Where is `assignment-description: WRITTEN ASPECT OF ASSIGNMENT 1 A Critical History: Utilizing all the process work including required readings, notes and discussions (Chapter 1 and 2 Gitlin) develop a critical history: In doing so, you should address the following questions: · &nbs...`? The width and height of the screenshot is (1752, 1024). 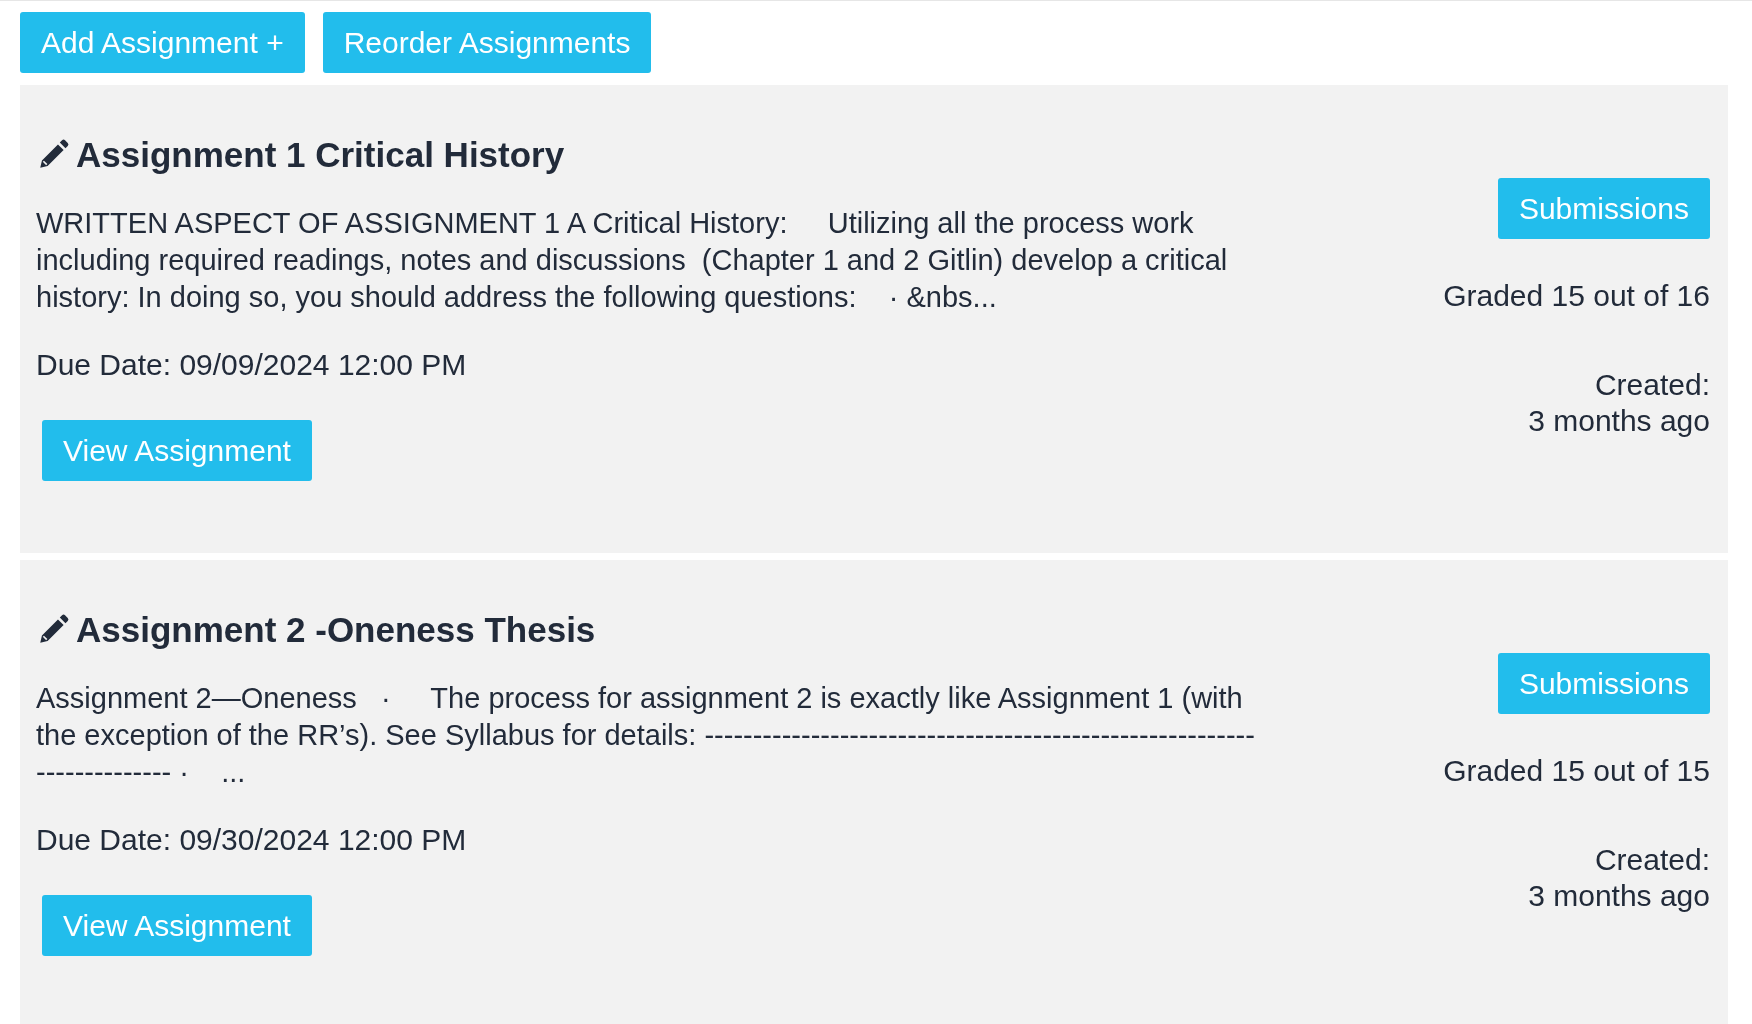
assignment-description: WRITTEN ASPECT OF ASSIGNMENT 1 A Critical History: Utilizing all the process work including required readings, notes and discussions (Chapter 1 and 2 Gitlin) develop a critical history: In doing so, you should address the following questions: · &nbs... is located at coordinates (632, 260).